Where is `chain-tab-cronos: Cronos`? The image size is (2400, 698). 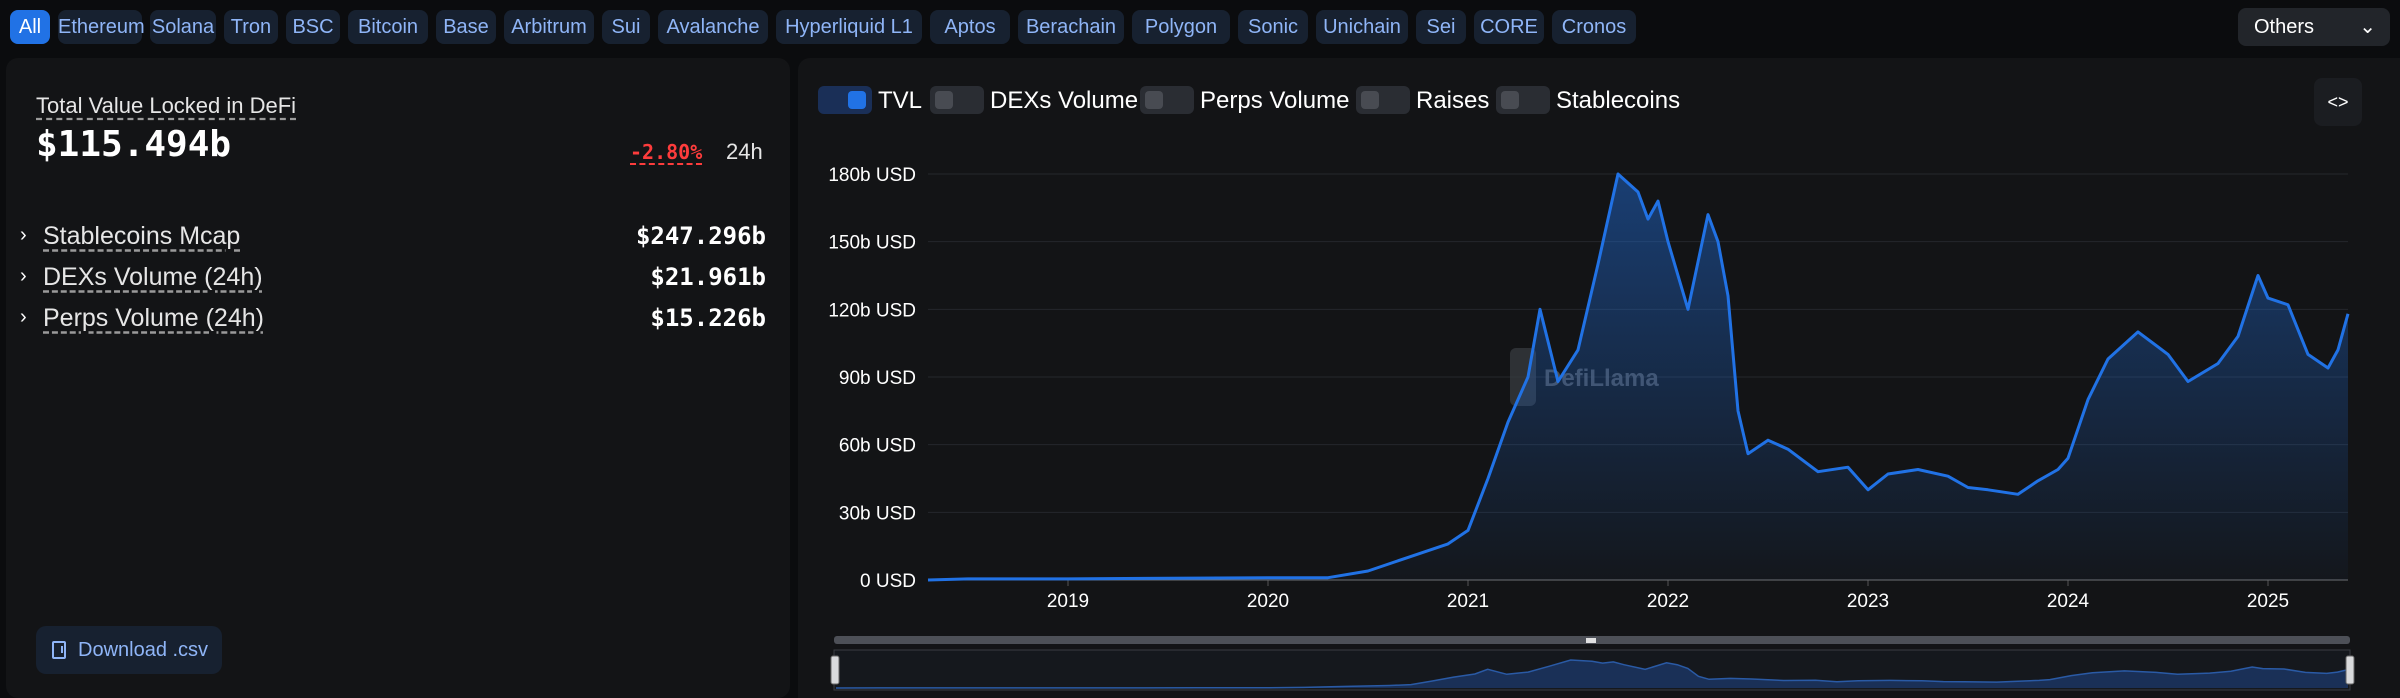 chain-tab-cronos: Cronos is located at coordinates (1594, 27).